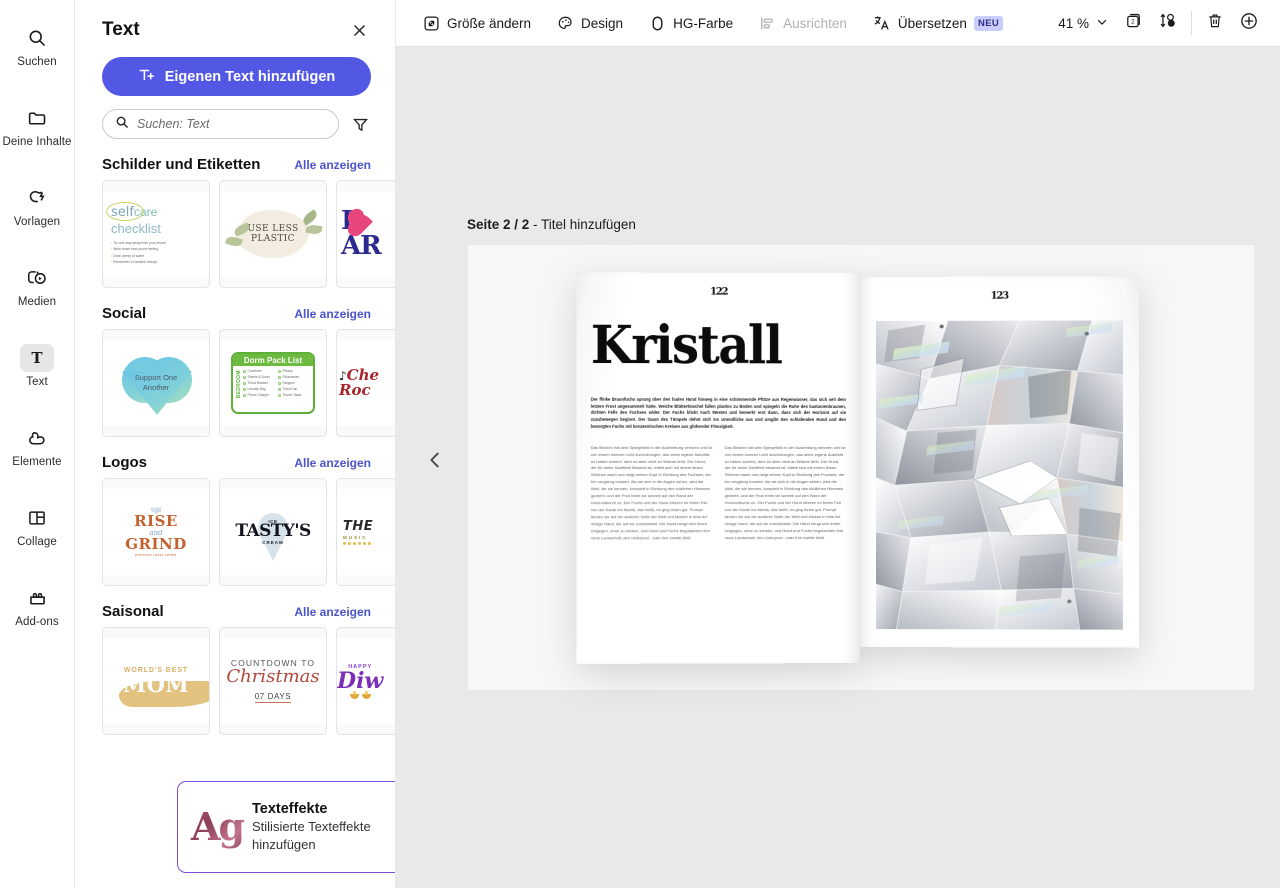  Describe the element at coordinates (311, 835) in the screenshot. I see `promo-subtitle: Stilisierte Texteffekte hinzufügen` at that location.